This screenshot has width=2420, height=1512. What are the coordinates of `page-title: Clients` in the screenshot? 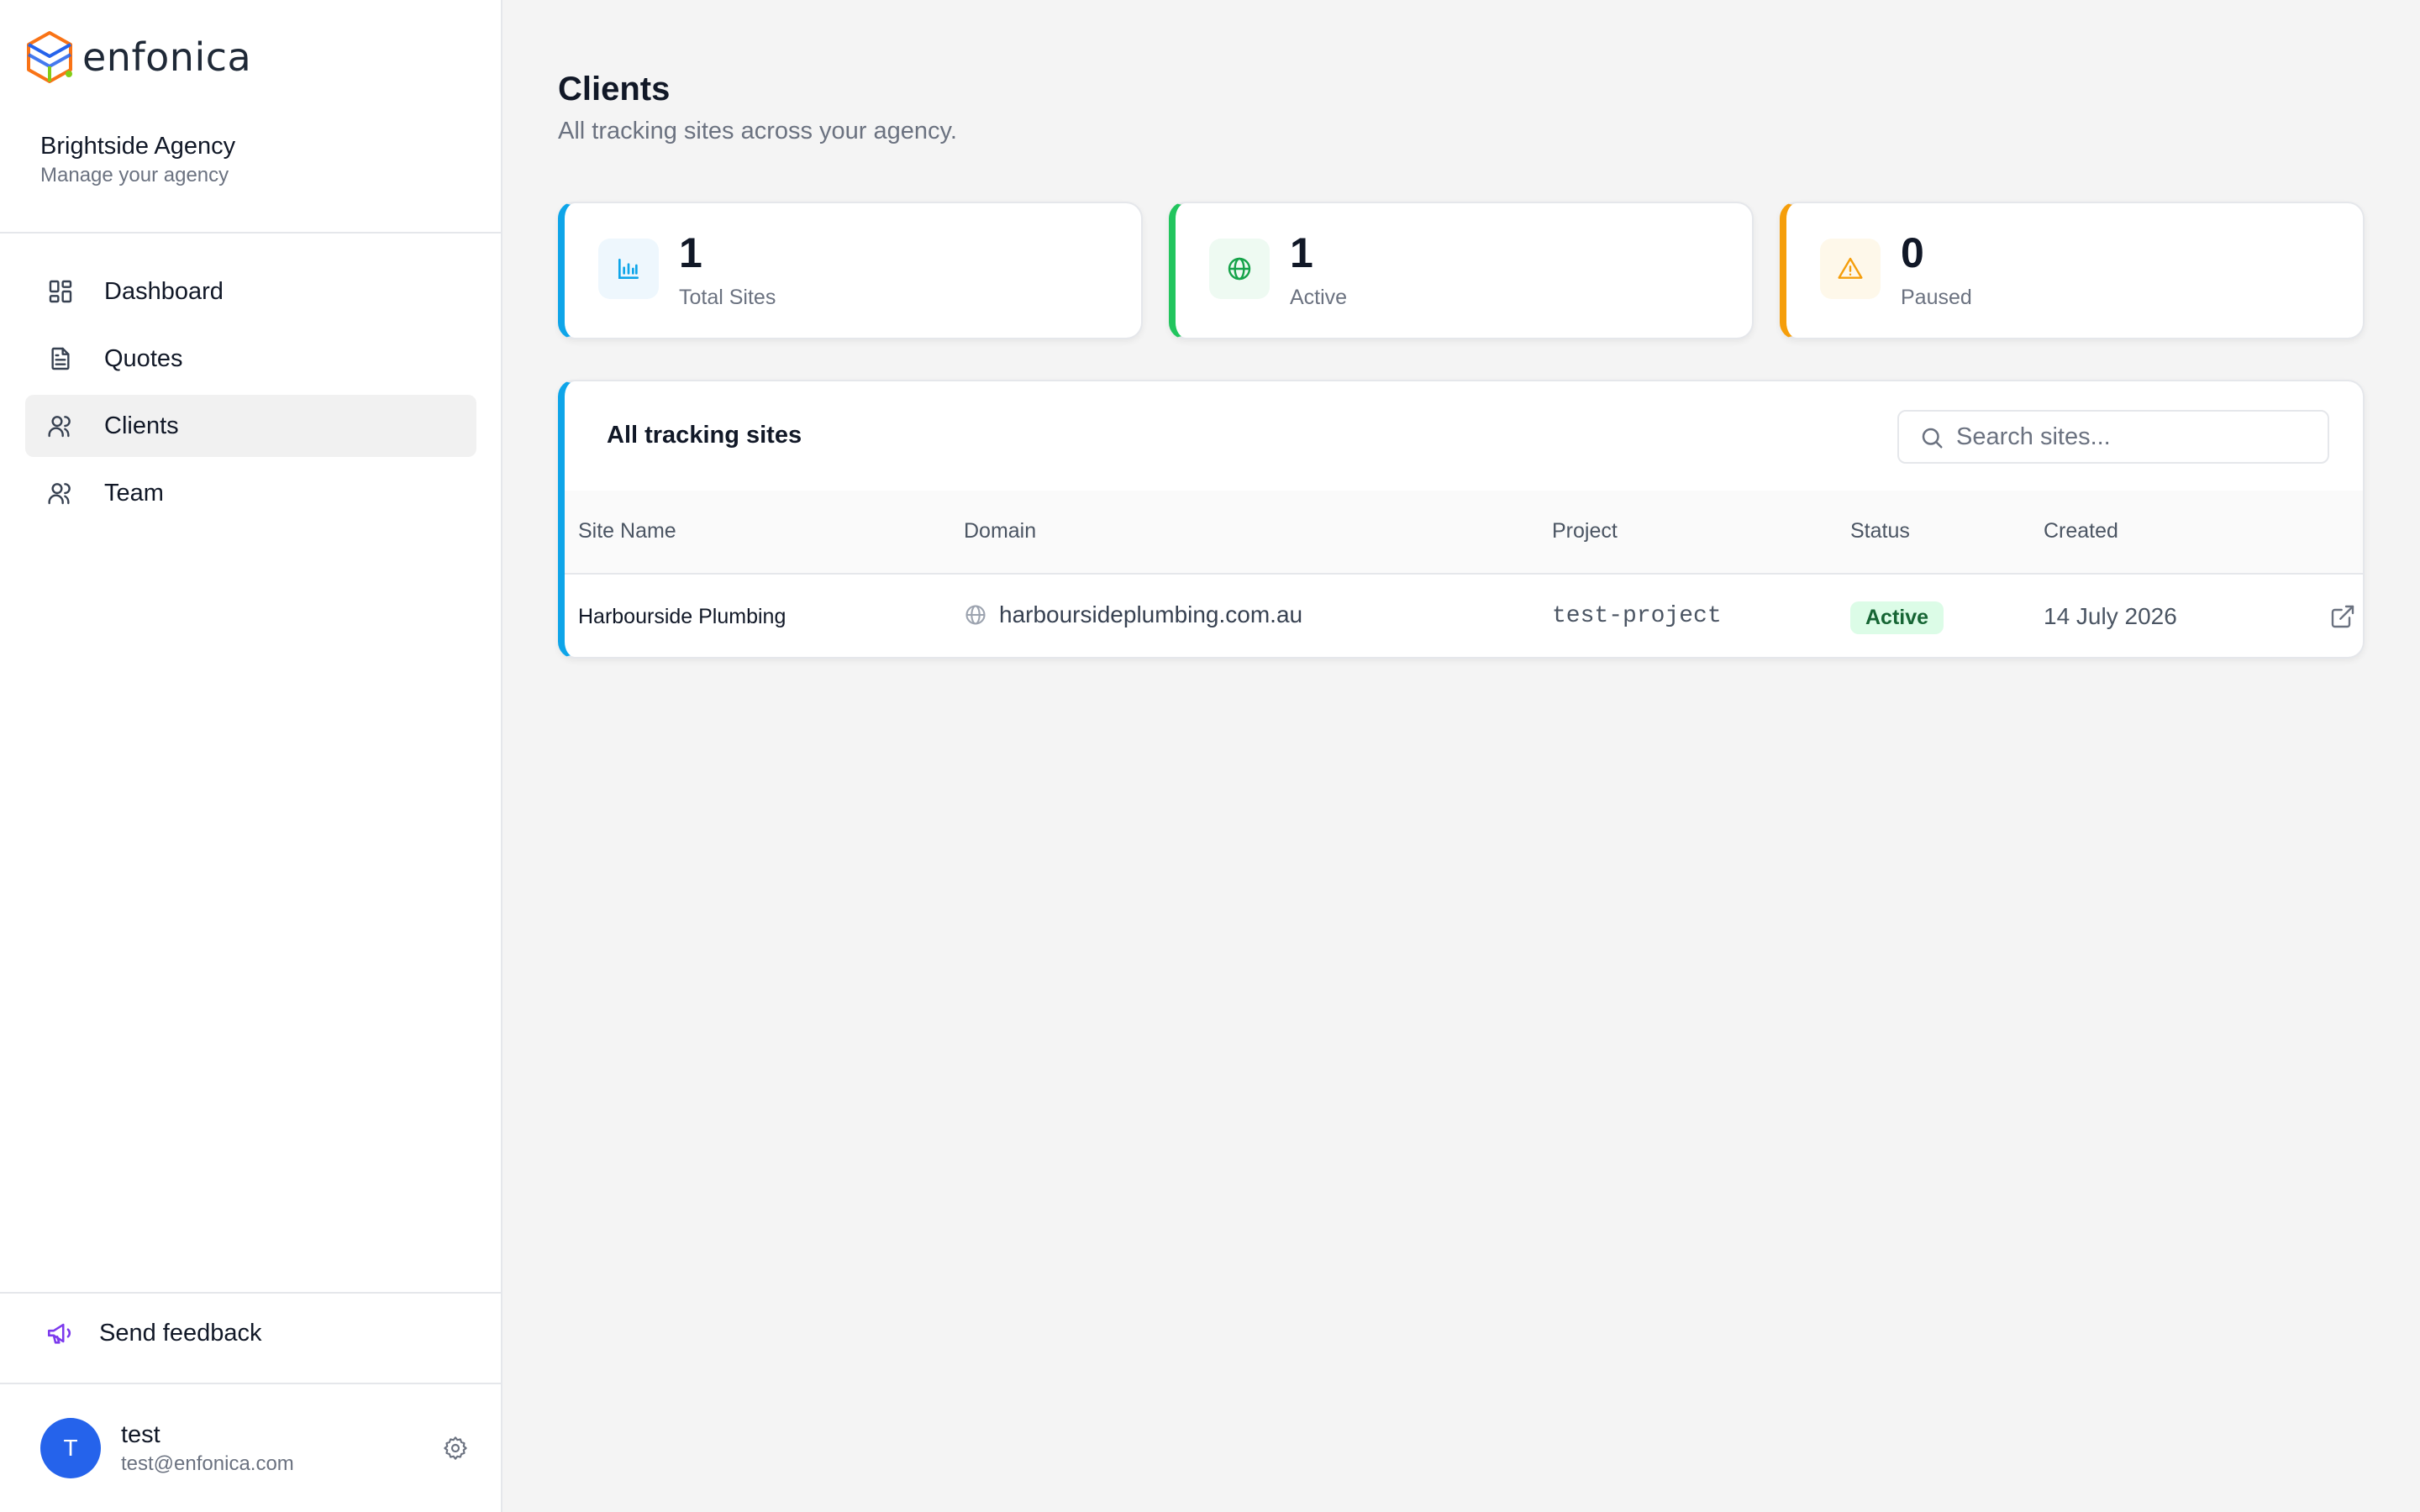 It's located at (614, 89).